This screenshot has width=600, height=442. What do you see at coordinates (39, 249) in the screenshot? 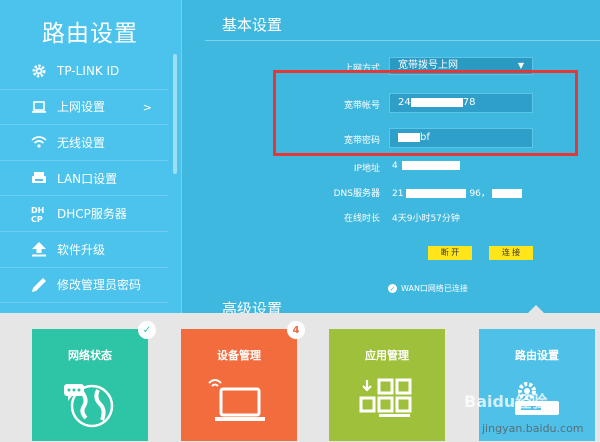
I see `upload-icon` at bounding box center [39, 249].